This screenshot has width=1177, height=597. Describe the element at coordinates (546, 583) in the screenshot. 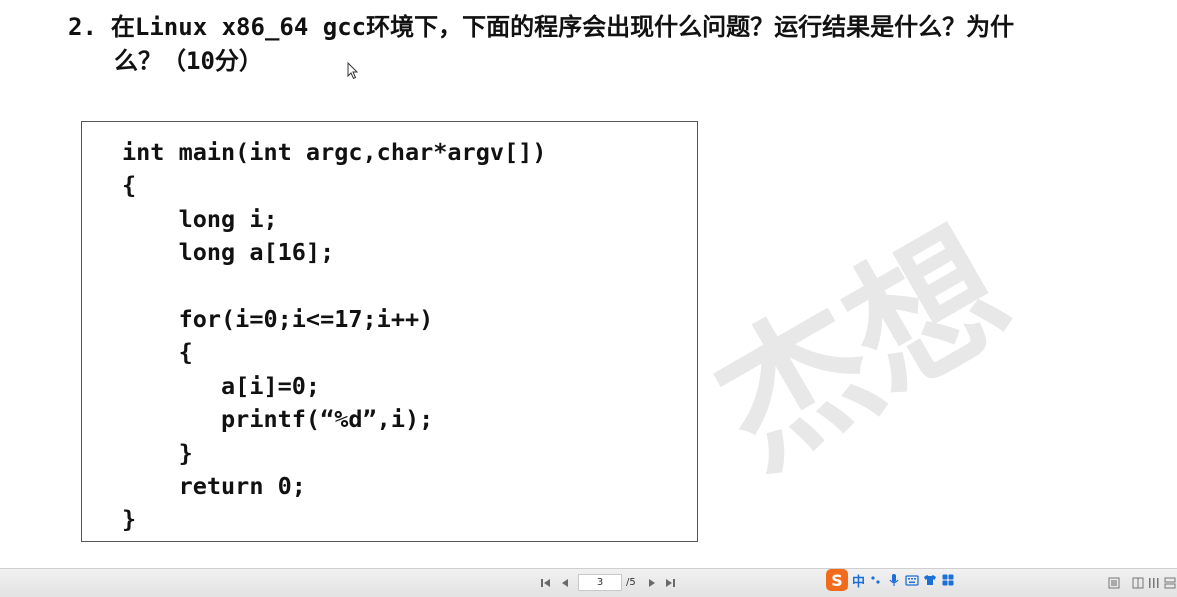

I see `first-page-icon` at that location.